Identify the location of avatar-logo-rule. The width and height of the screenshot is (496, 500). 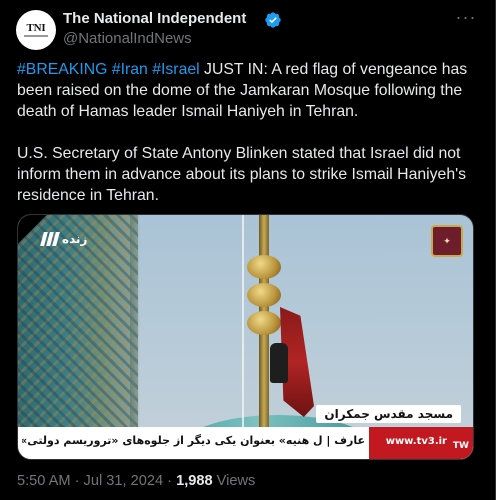
(36, 36).